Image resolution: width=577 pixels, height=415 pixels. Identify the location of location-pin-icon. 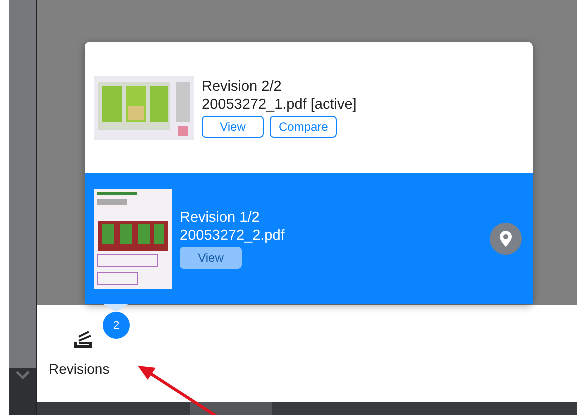
(506, 238).